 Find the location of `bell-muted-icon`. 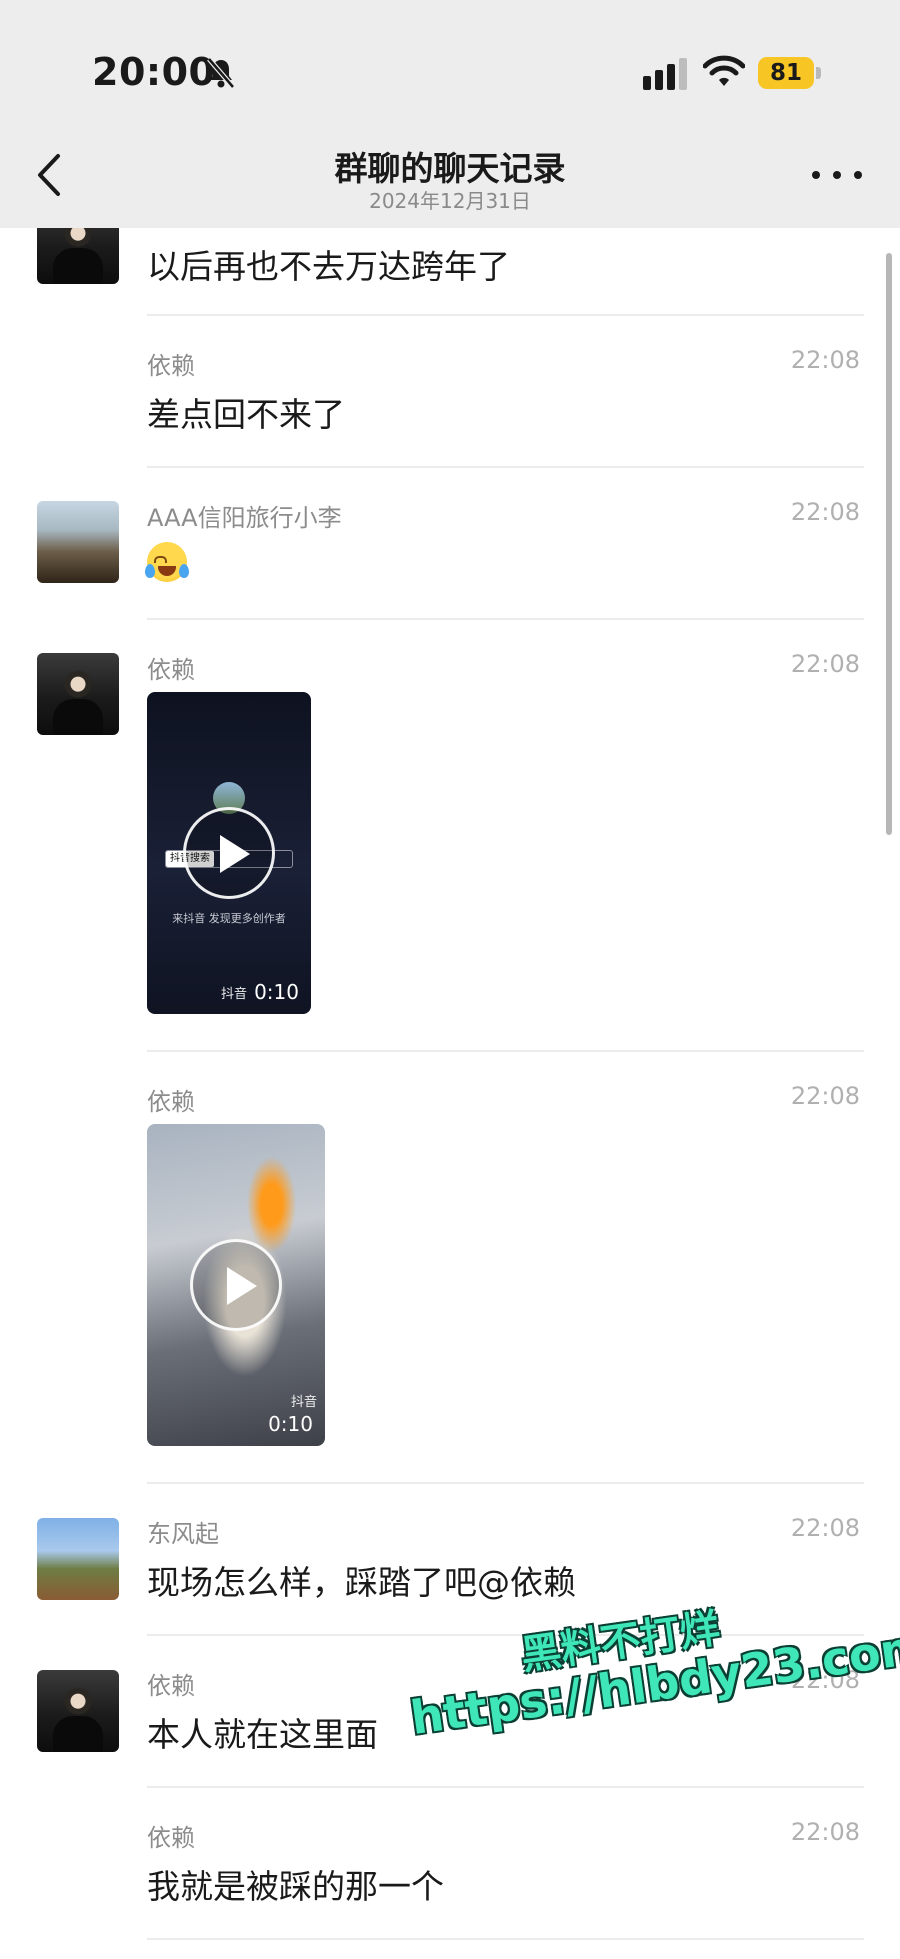

bell-muted-icon is located at coordinates (221, 73).